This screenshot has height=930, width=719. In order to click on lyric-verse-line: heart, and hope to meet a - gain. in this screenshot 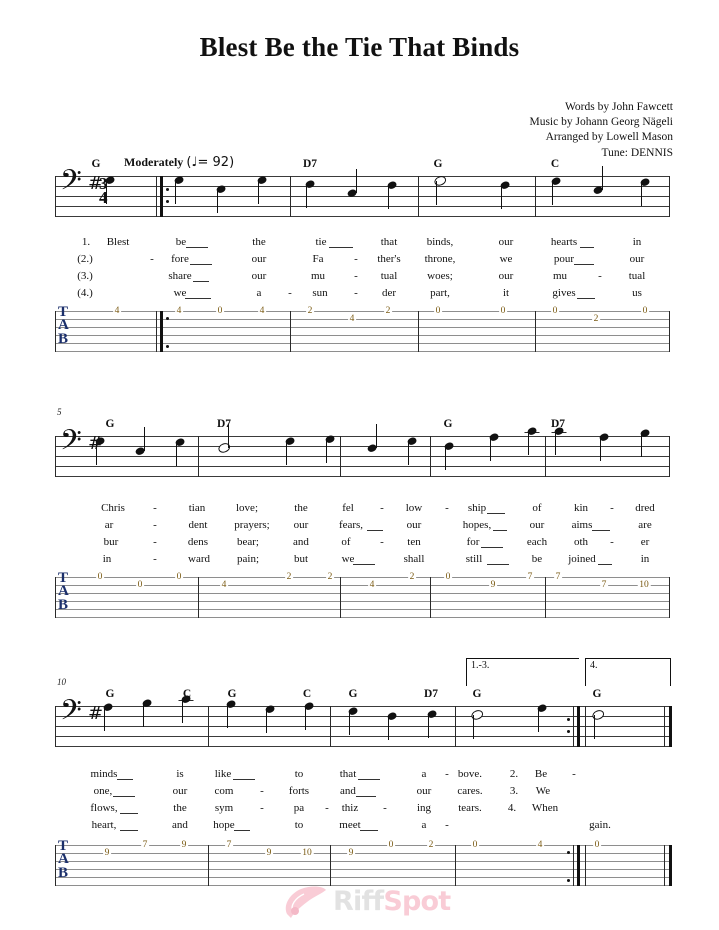, I will do `click(362, 827)`.